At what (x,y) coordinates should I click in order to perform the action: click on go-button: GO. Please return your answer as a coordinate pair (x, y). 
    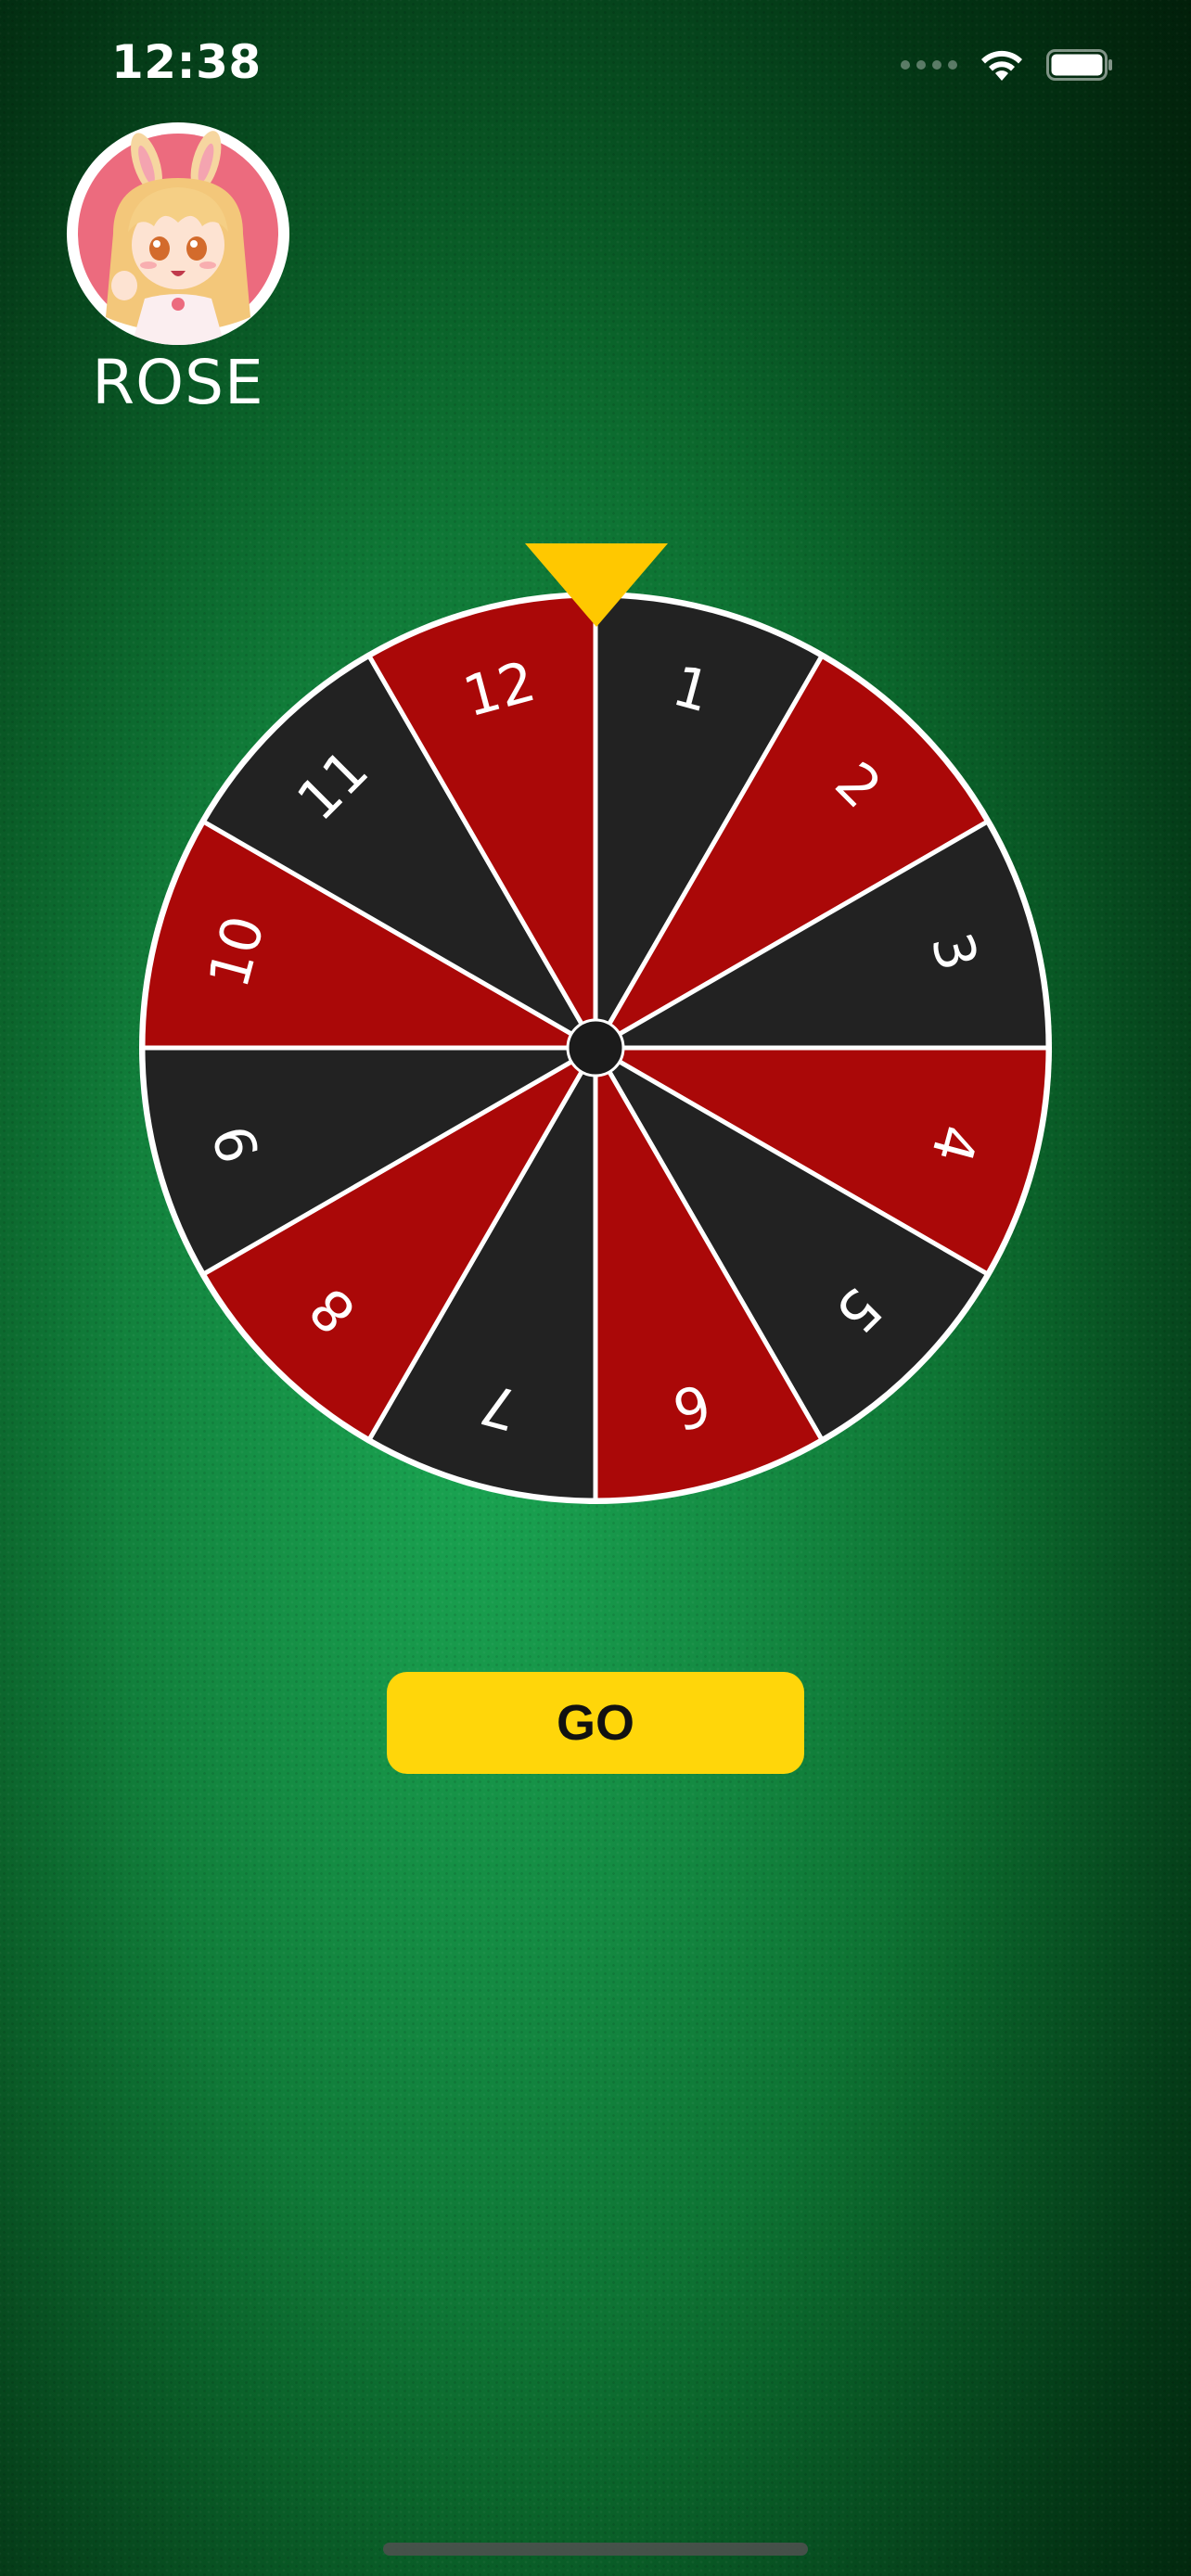
    Looking at the image, I should click on (595, 1723).